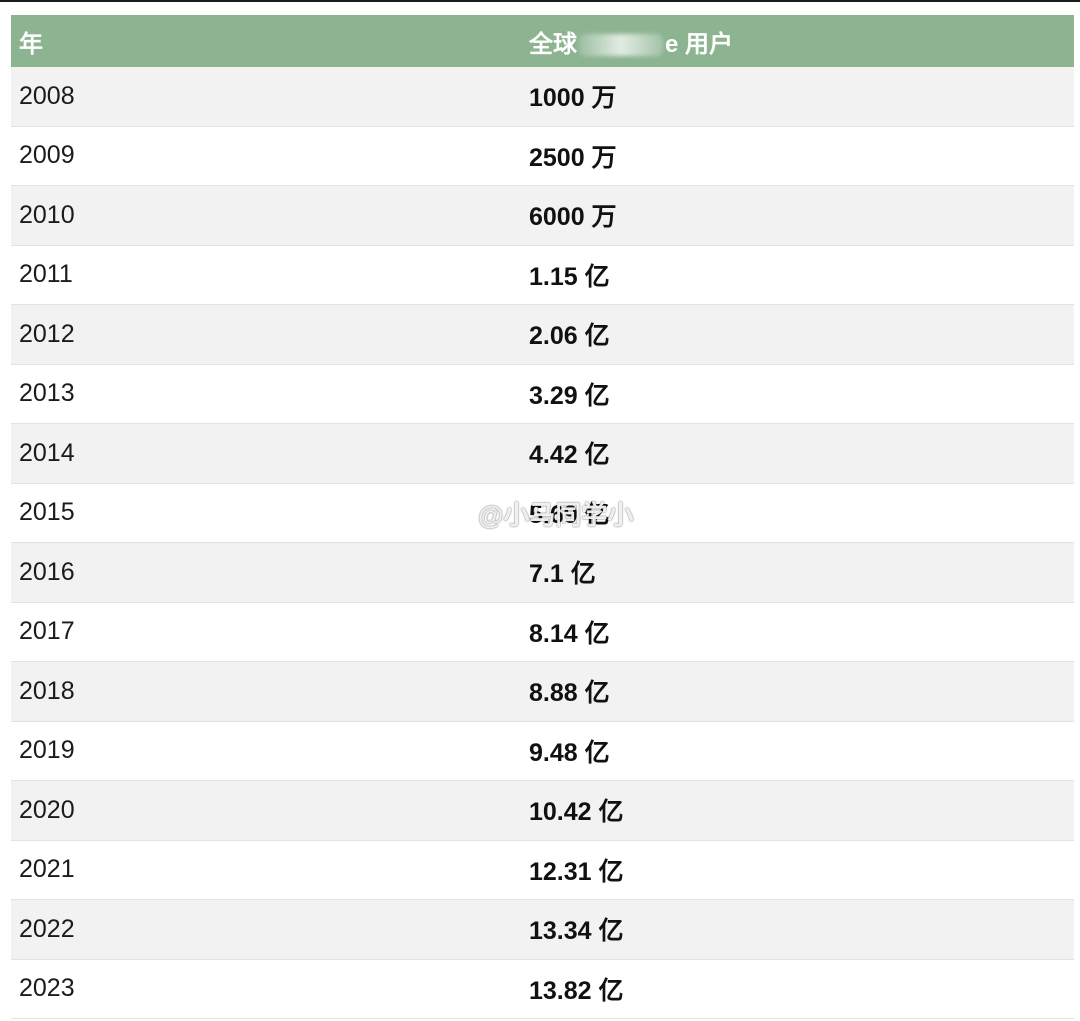 This screenshot has width=1080, height=1021. What do you see at coordinates (699, 44) in the screenshot?
I see `header-users-suffix: e 用户` at bounding box center [699, 44].